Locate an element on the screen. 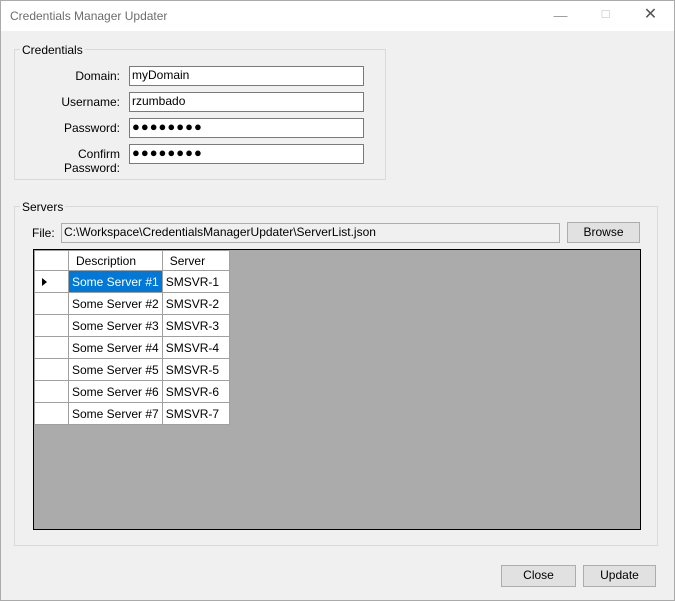  server-cell: SMSVR-1 is located at coordinates (195, 281).